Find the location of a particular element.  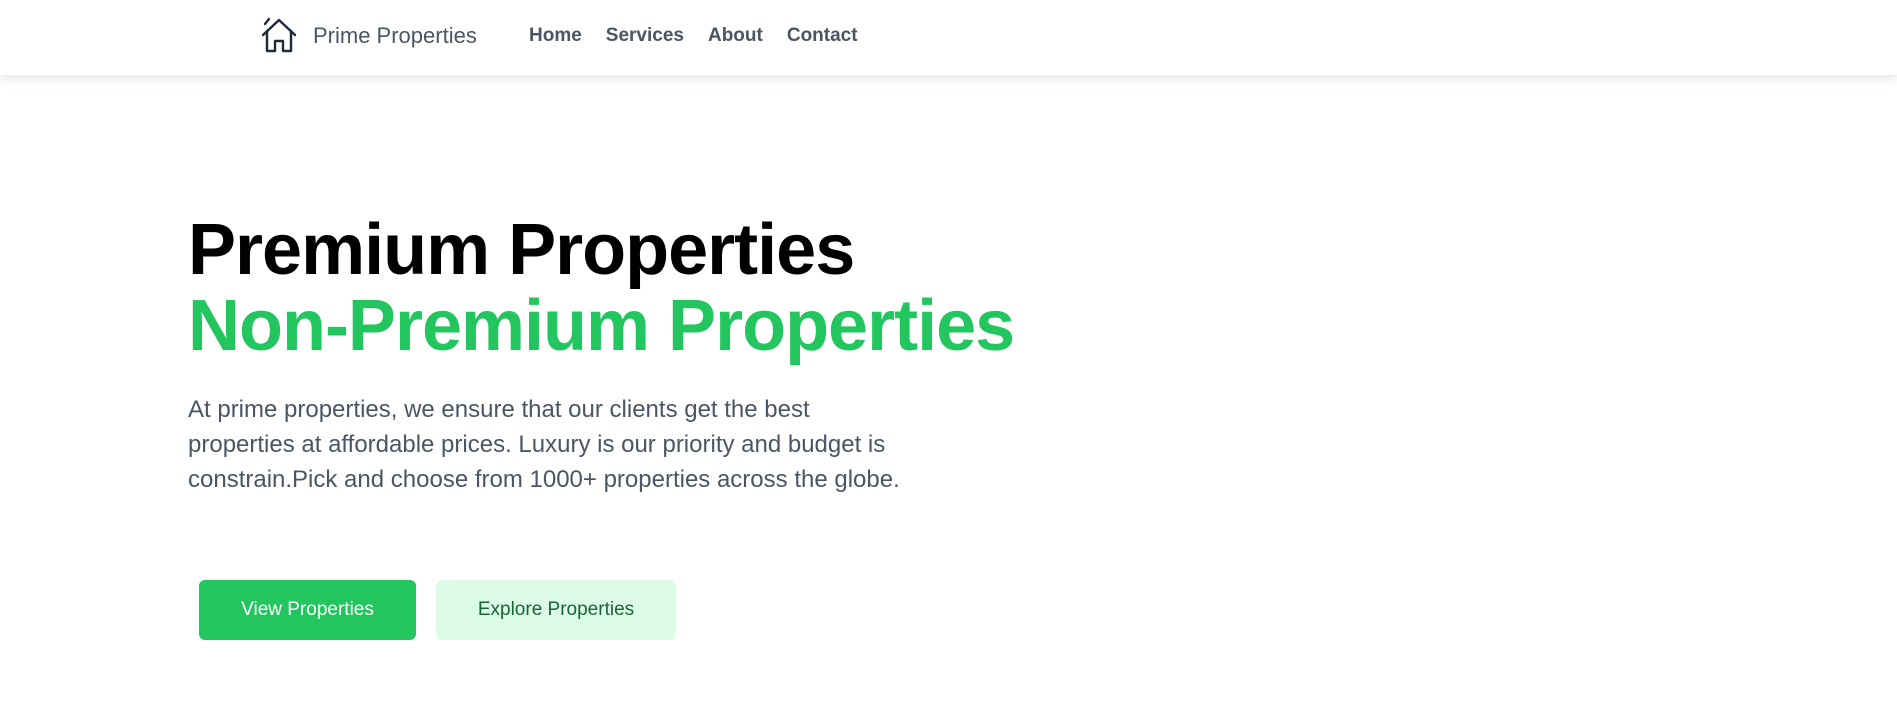

brand-link: Prime Properties is located at coordinates (368, 36).